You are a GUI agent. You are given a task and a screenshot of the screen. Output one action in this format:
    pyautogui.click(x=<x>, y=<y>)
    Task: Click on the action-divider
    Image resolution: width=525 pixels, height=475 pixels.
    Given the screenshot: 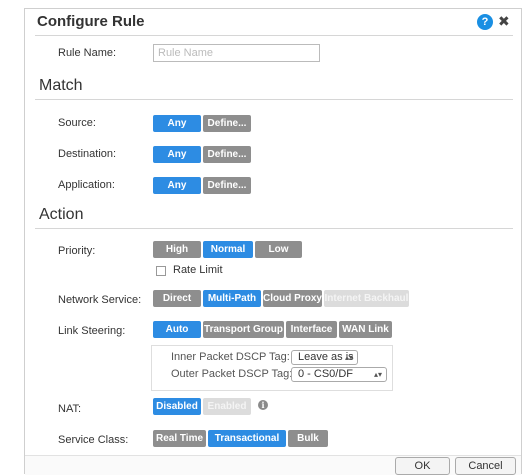 What is the action you would take?
    pyautogui.click(x=274, y=228)
    